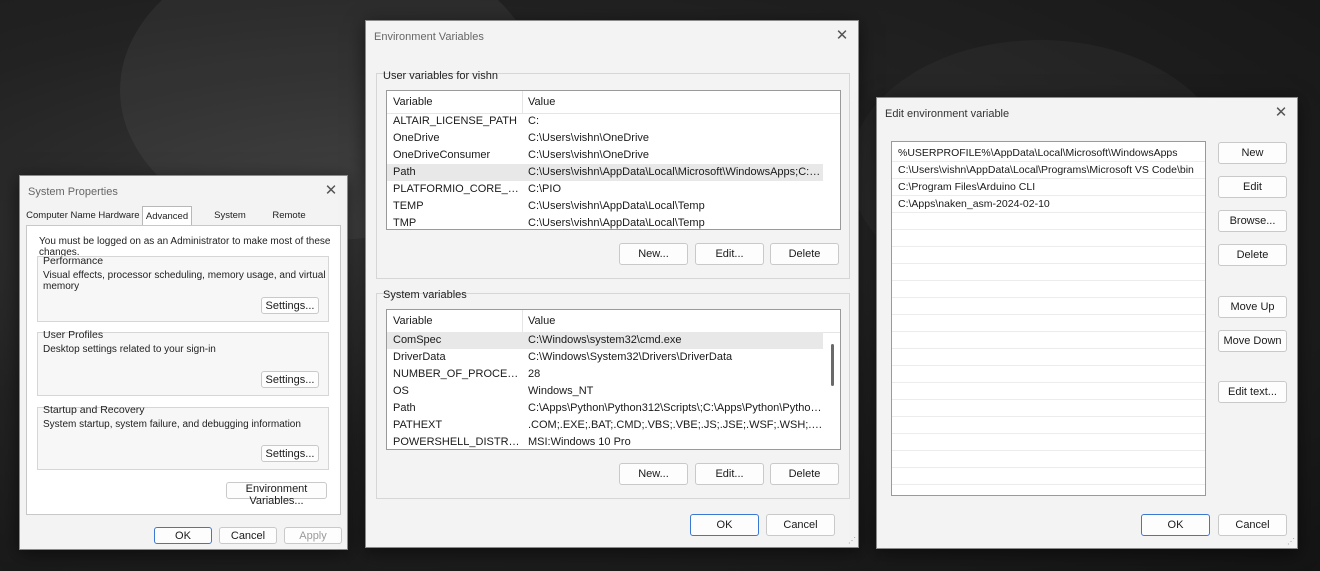 This screenshot has width=1320, height=571. I want to click on variable-cell: ComSpec, so click(417, 340).